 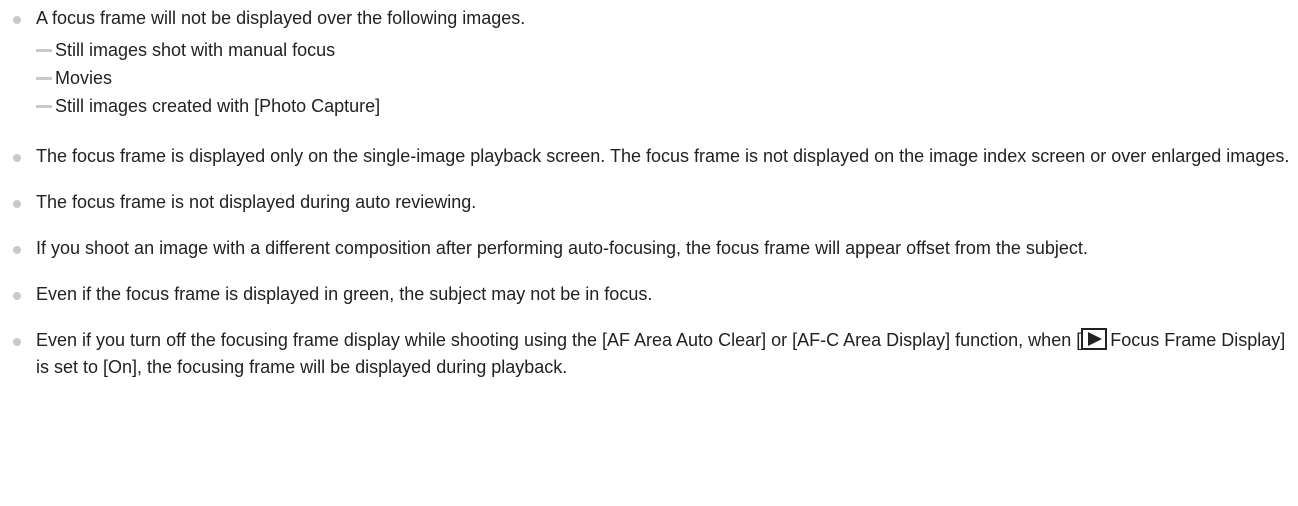 What do you see at coordinates (195, 50) in the screenshot?
I see `sub-item-text: Still images shot with manual focus` at bounding box center [195, 50].